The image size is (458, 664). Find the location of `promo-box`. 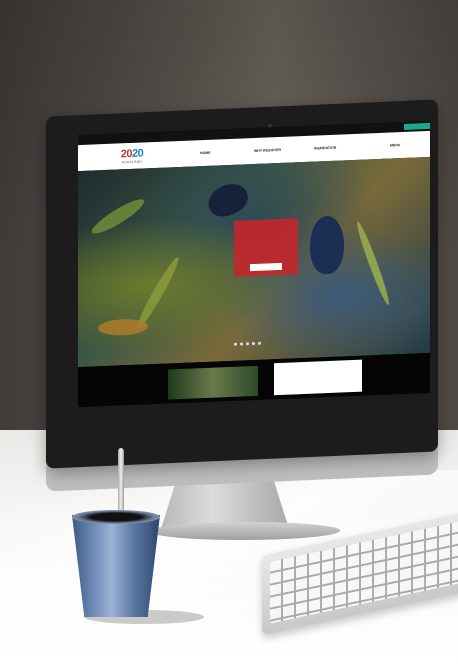

promo-box is located at coordinates (266, 247).